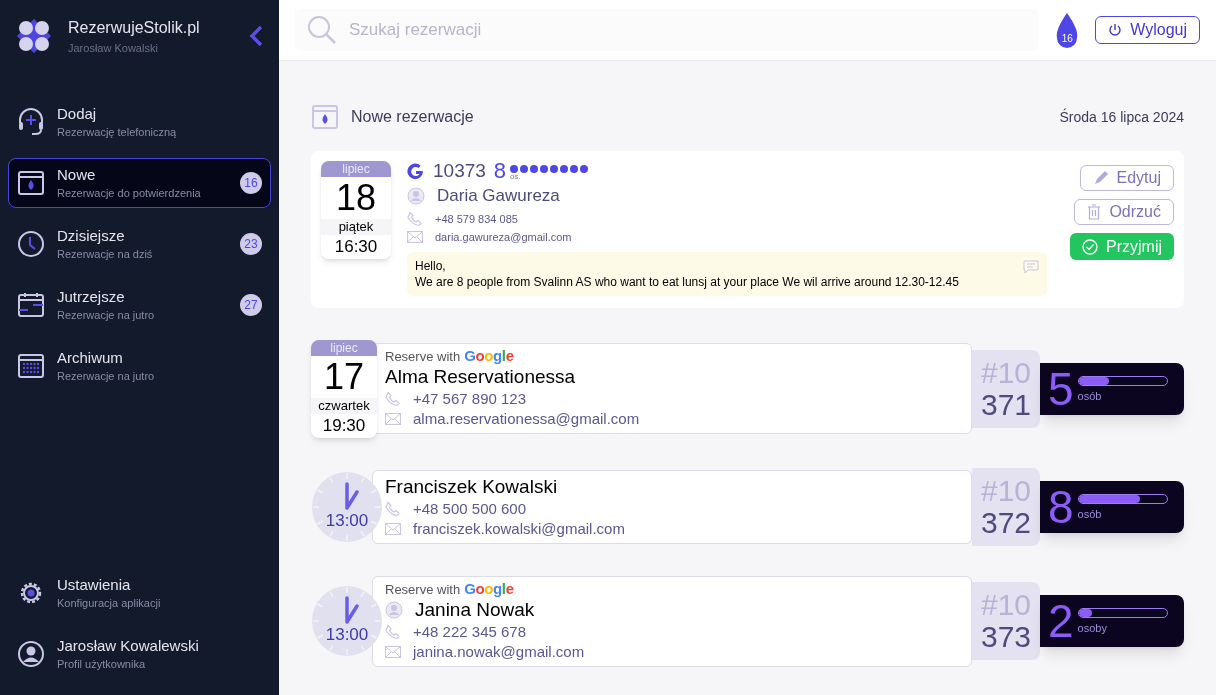  Describe the element at coordinates (128, 646) in the screenshot. I see `nav-title: Jarosław Kowalewski` at that location.